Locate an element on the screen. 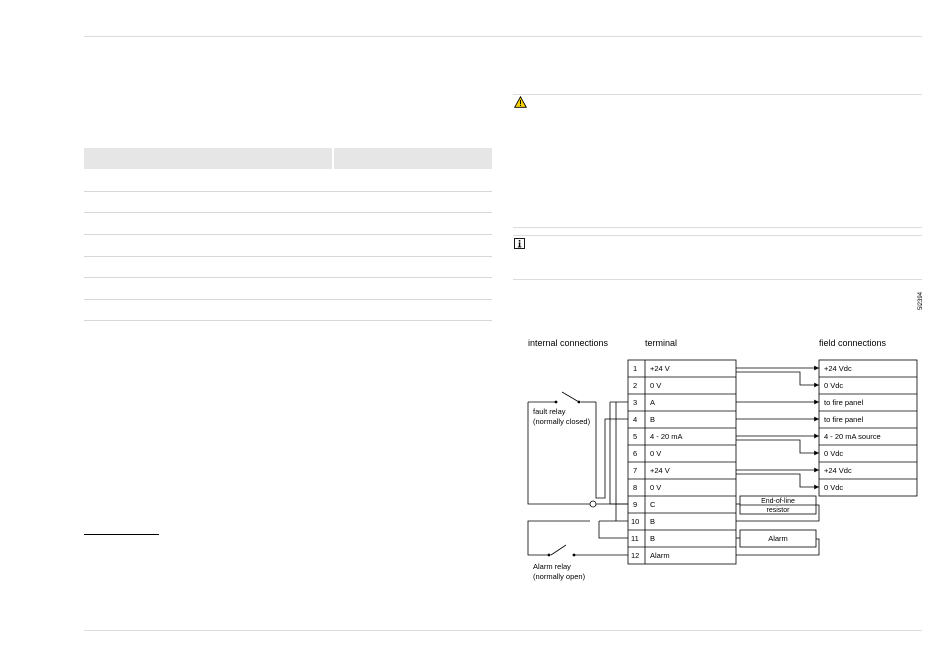 This screenshot has width=950, height=657. terminal-label: A is located at coordinates (652, 402).